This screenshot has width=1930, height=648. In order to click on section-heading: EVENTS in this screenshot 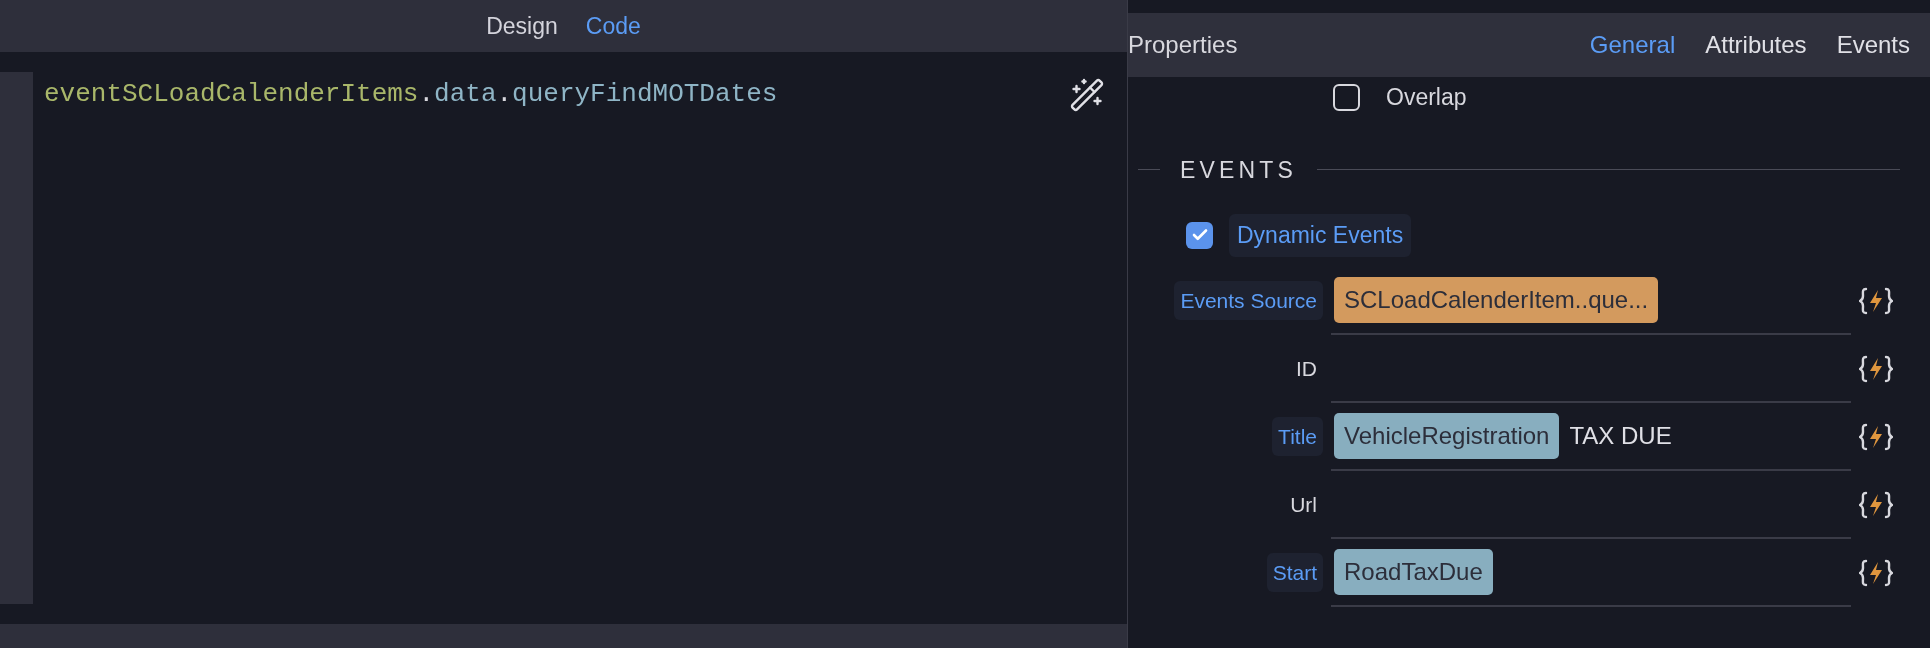, I will do `click(1238, 170)`.